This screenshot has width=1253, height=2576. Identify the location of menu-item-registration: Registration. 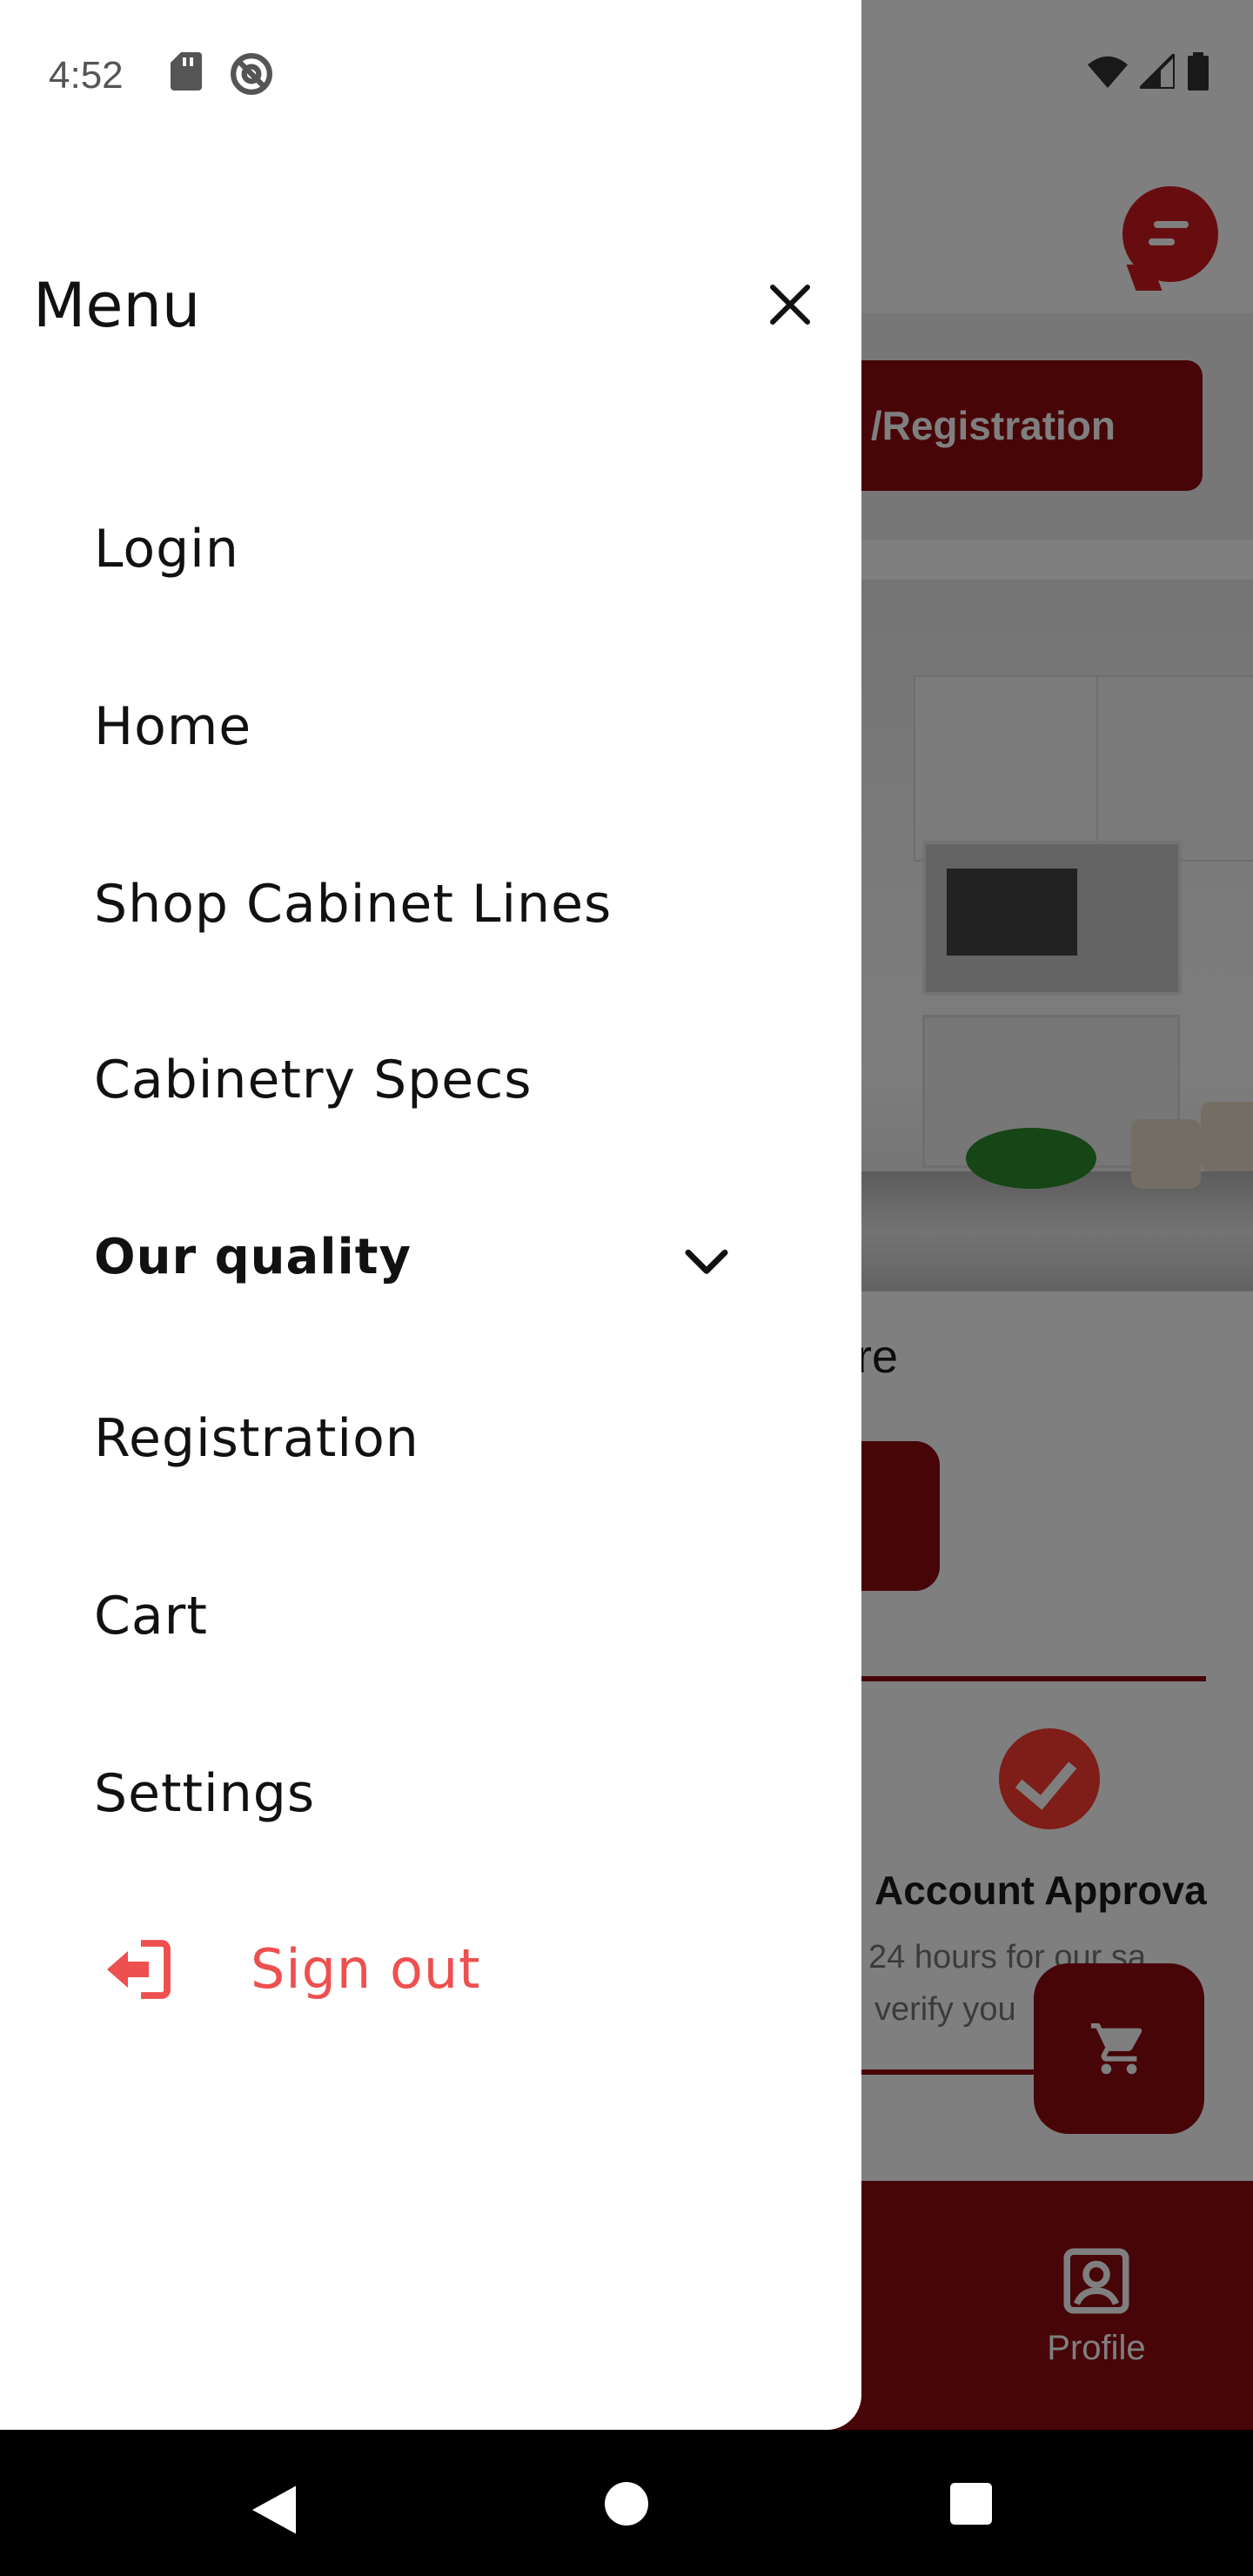
(256, 1438).